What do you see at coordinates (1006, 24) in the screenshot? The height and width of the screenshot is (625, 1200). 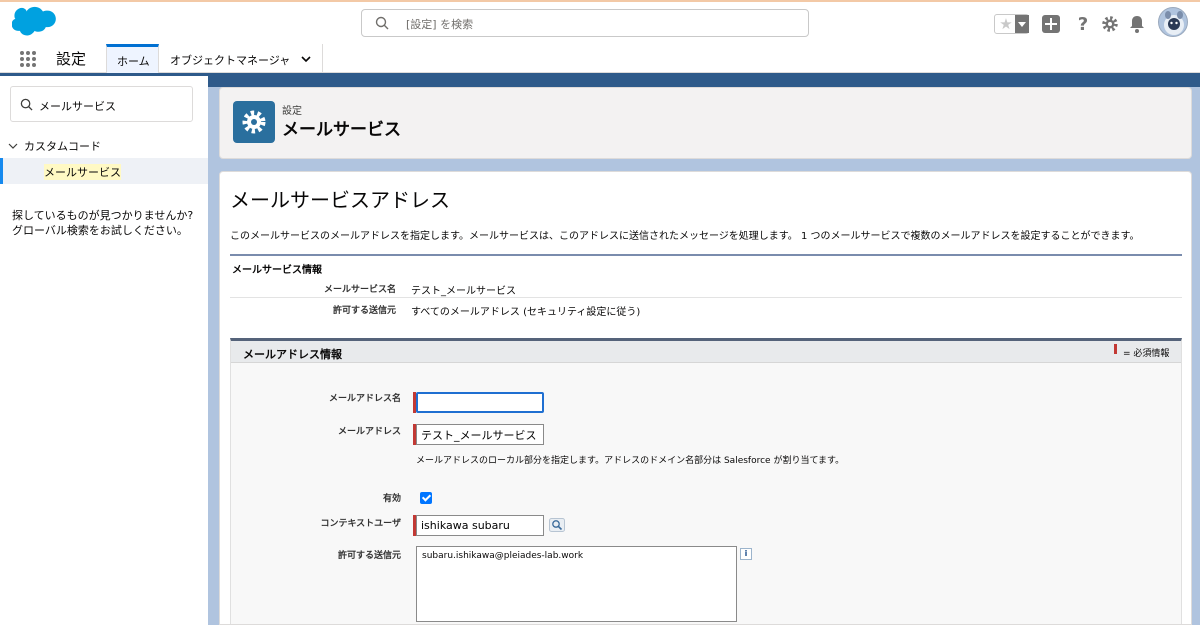 I see `favorite-star-icon: ★` at bounding box center [1006, 24].